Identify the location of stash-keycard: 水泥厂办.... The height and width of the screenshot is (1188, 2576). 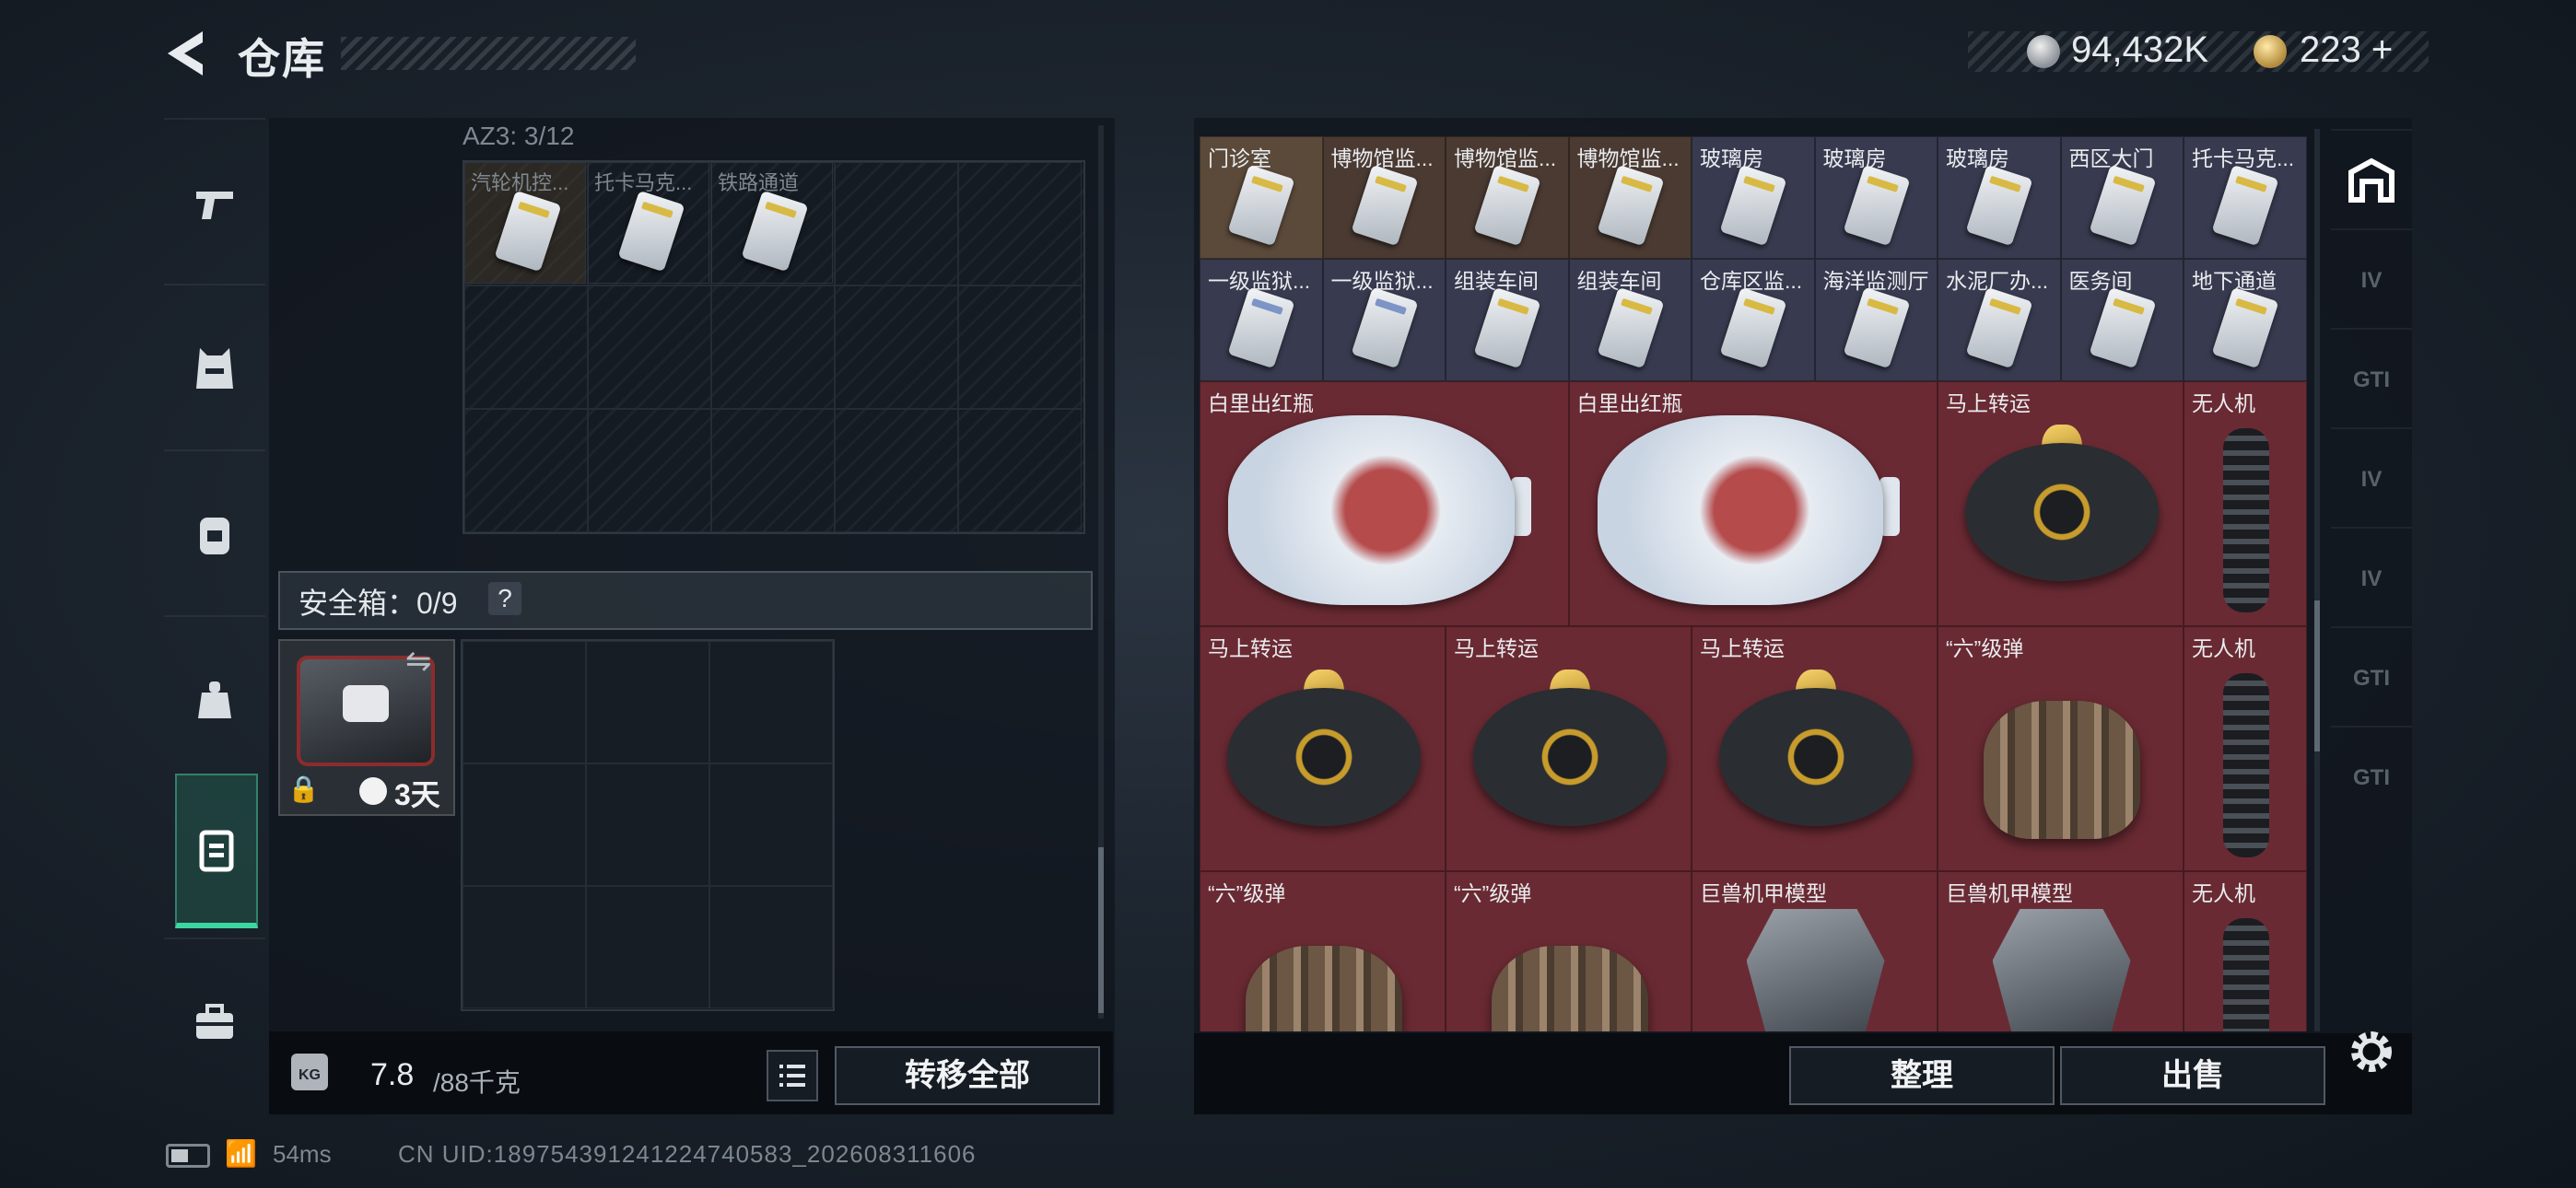
(2000, 320).